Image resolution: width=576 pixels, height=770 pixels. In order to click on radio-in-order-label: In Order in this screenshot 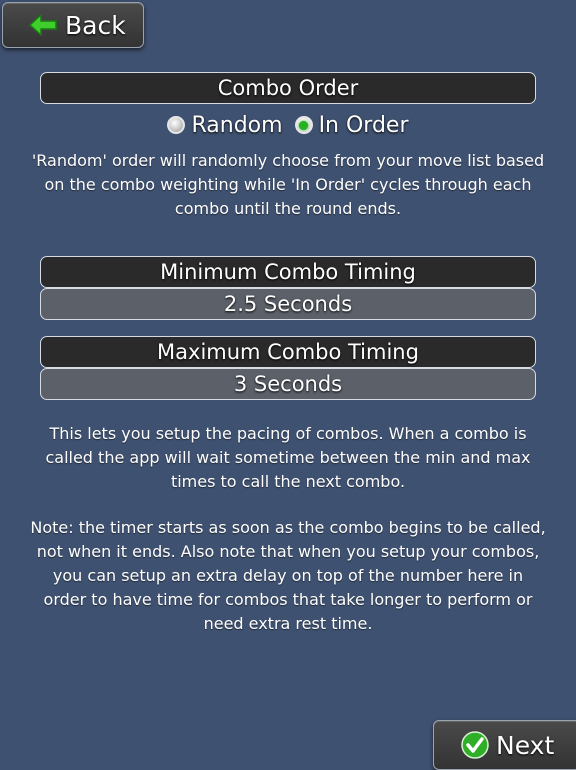, I will do `click(363, 125)`.